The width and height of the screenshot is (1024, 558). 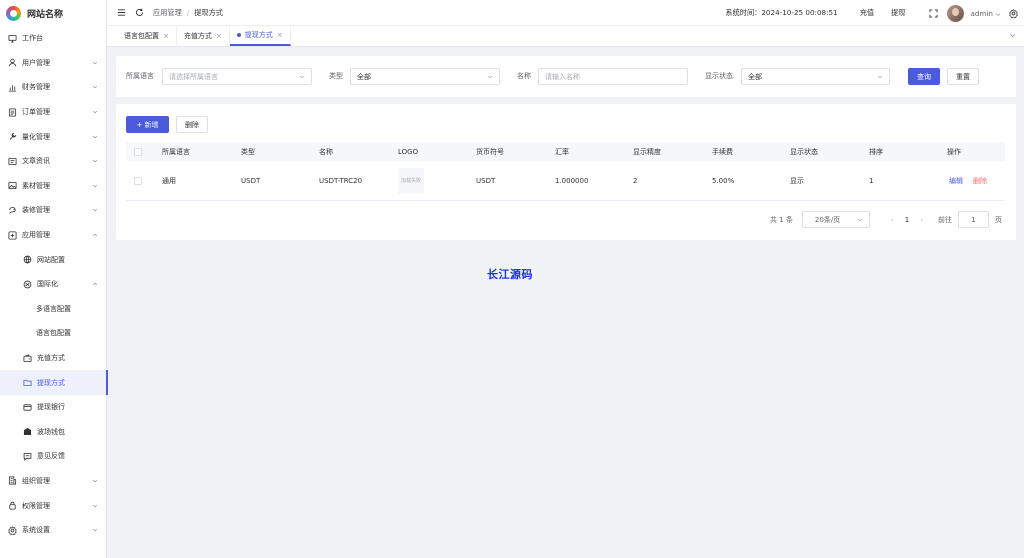 I want to click on cell-status: 显示, so click(x=797, y=180).